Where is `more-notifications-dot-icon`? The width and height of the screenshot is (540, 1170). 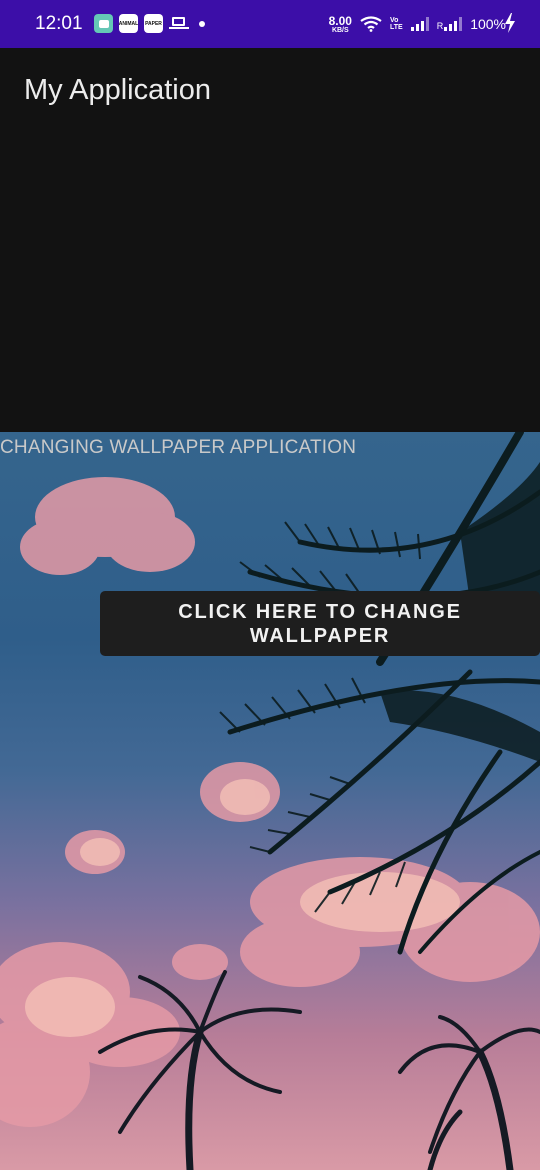 more-notifications-dot-icon is located at coordinates (202, 23).